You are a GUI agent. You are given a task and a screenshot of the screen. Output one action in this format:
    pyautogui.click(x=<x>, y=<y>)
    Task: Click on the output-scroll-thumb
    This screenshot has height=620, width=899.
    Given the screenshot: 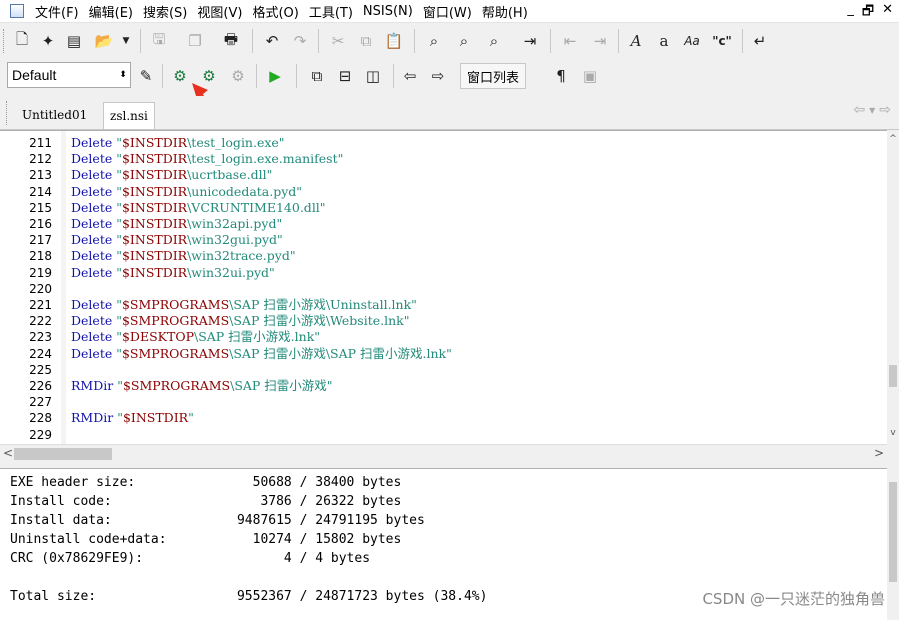 What is the action you would take?
    pyautogui.click(x=893, y=532)
    